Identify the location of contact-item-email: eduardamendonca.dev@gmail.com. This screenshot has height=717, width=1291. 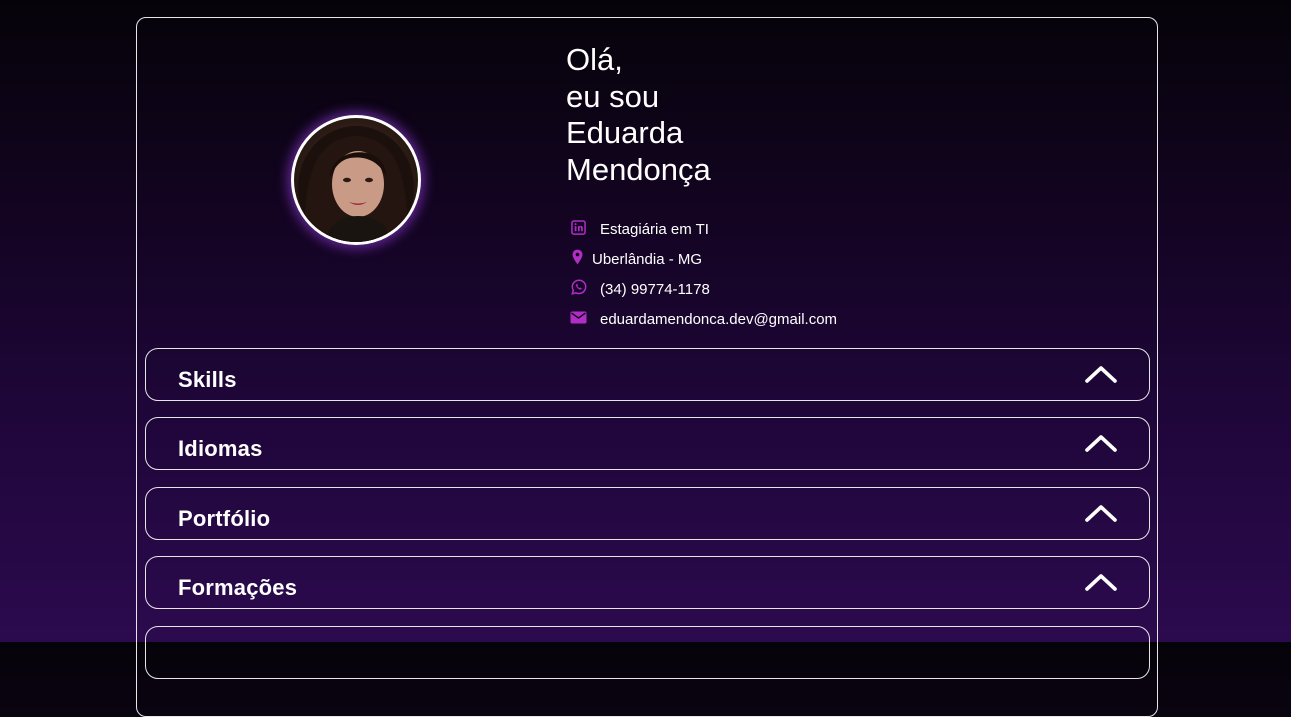
(703, 319).